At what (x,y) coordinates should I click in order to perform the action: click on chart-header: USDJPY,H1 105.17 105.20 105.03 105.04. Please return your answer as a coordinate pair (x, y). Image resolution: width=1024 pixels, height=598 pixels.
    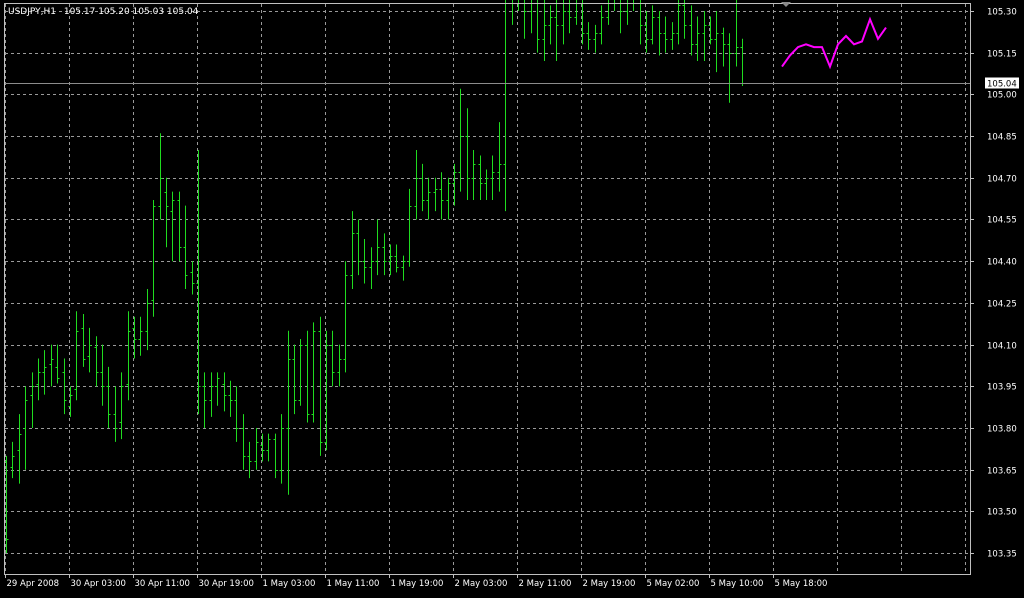
    Looking at the image, I should click on (103, 12).